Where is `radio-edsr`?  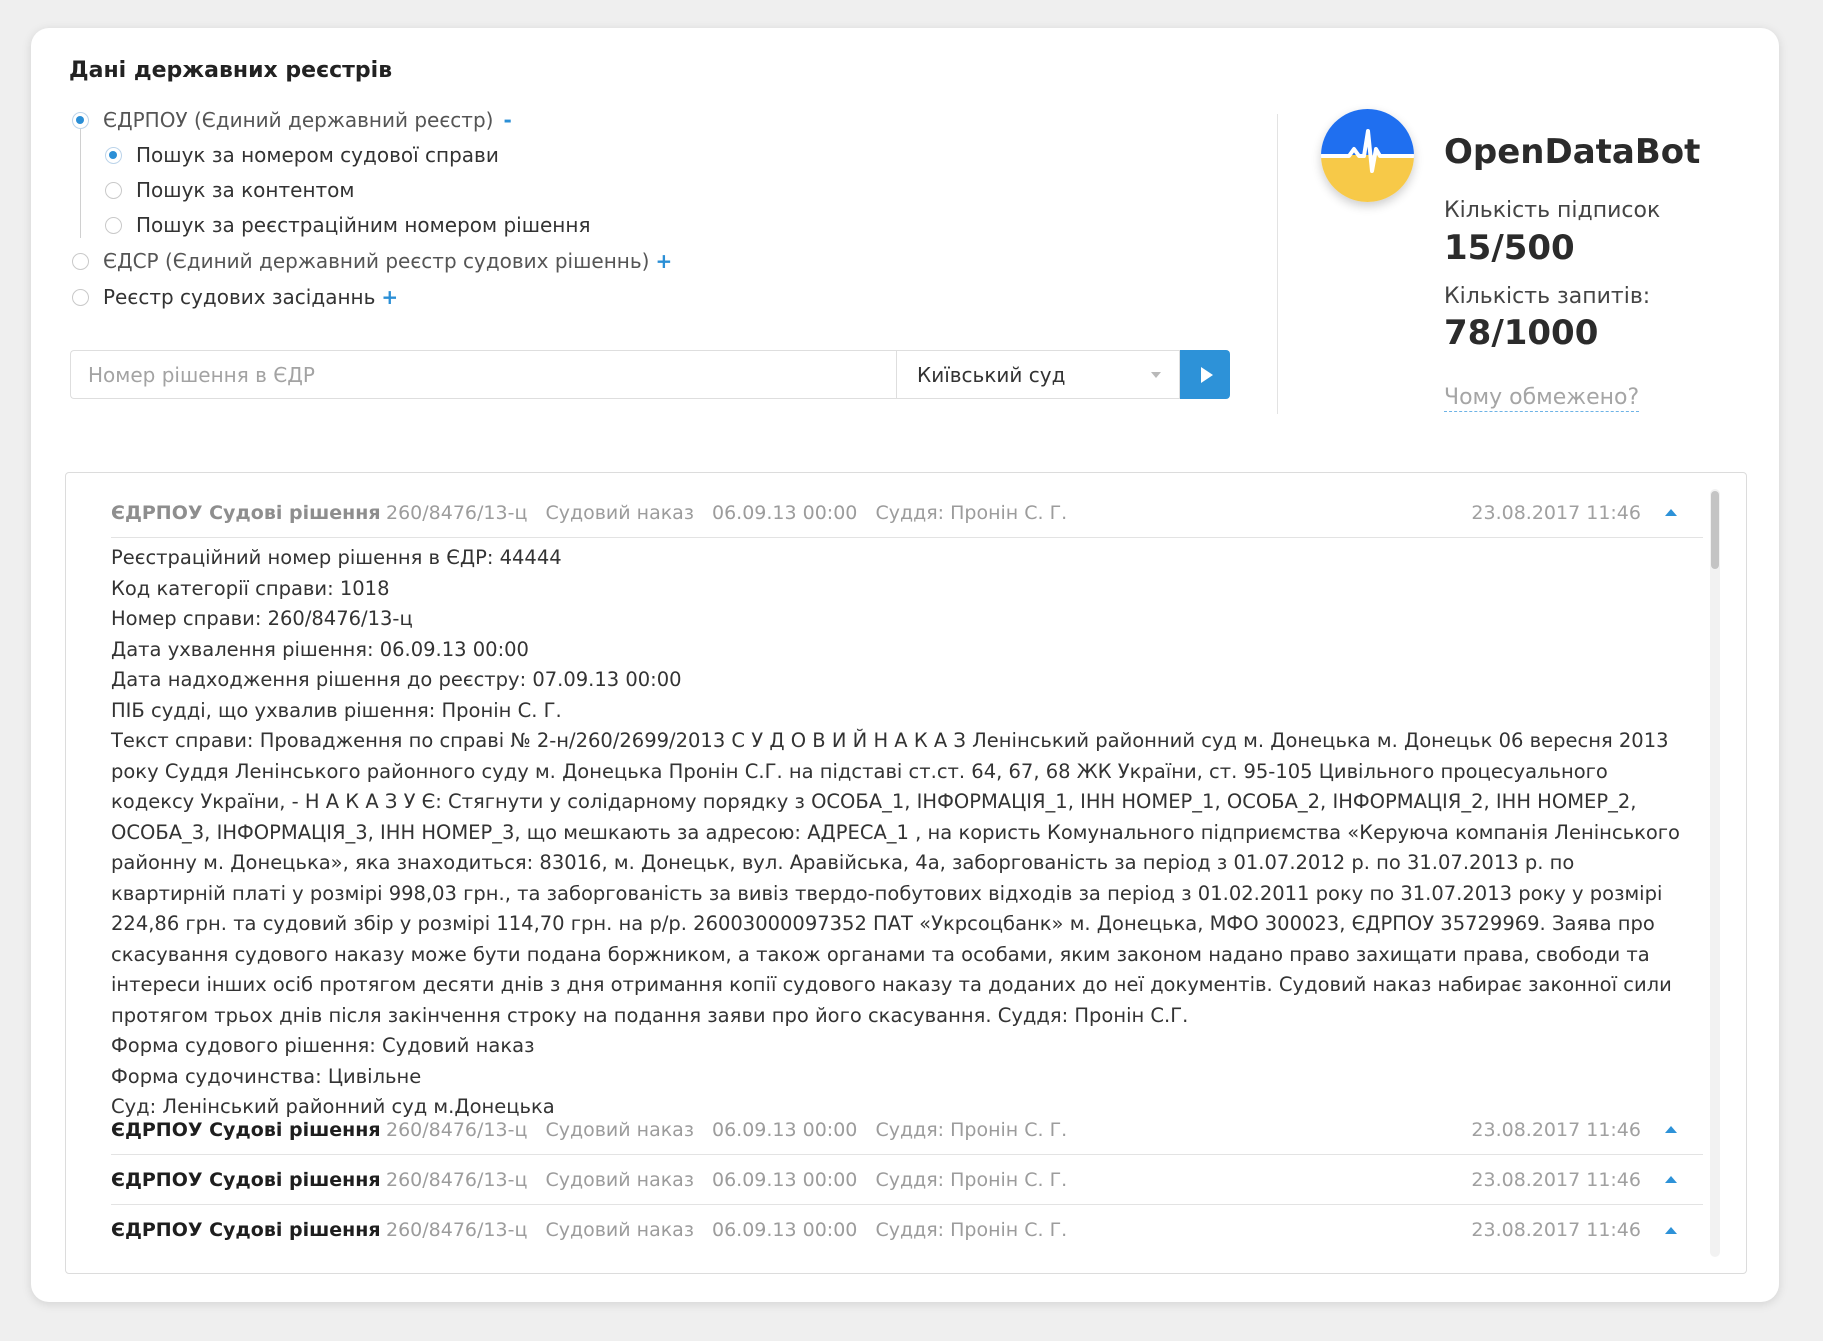 radio-edsr is located at coordinates (80, 261).